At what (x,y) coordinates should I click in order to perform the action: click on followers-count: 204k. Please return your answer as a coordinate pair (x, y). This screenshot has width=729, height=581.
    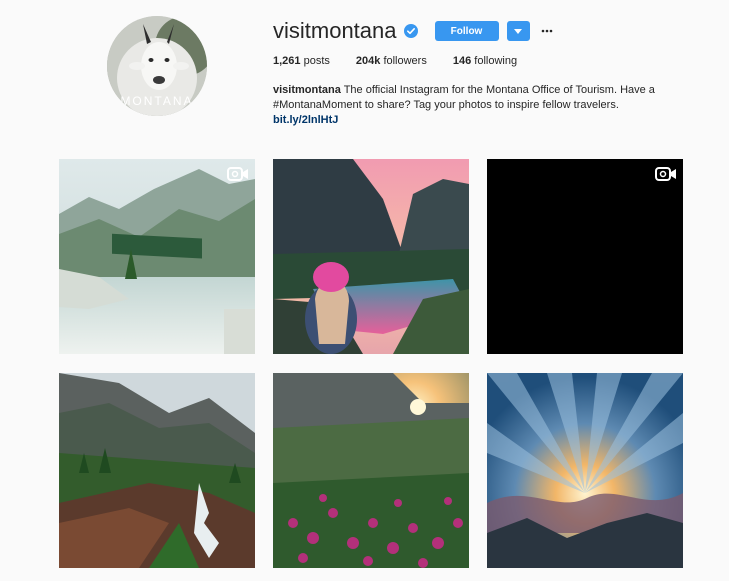
    Looking at the image, I should click on (368, 61).